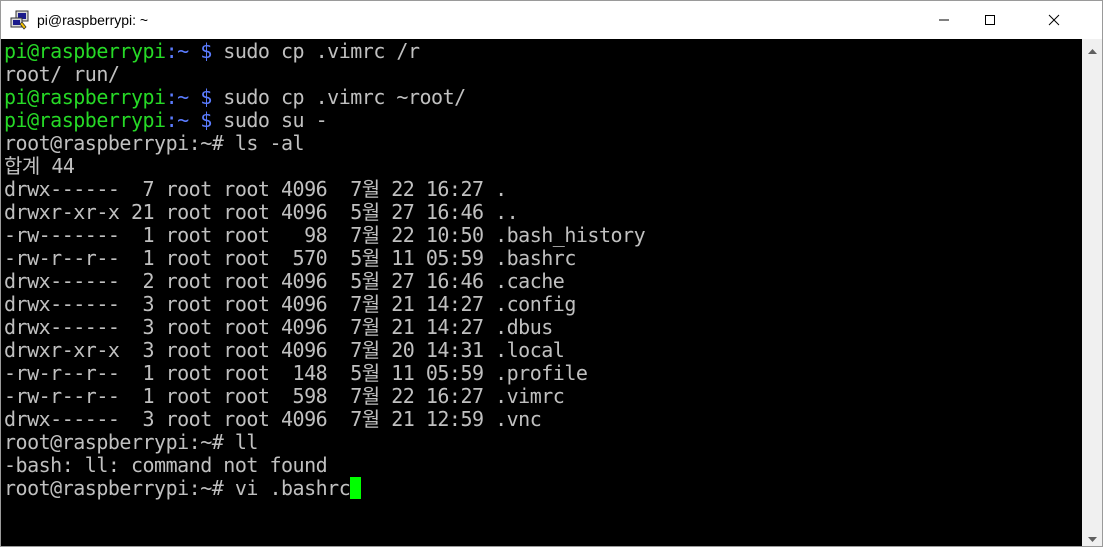 The width and height of the screenshot is (1103, 547). What do you see at coordinates (177, 488) in the screenshot?
I see `output-text: root@raspberrypi:~# vi .bashrc` at bounding box center [177, 488].